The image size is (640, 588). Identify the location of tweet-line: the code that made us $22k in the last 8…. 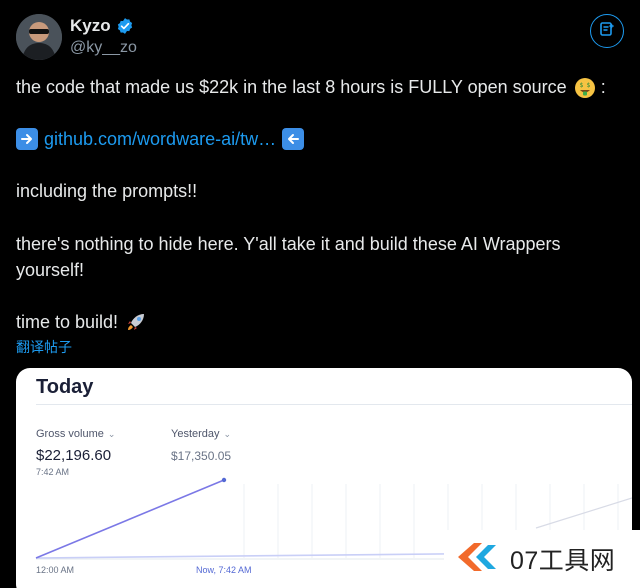
(311, 87).